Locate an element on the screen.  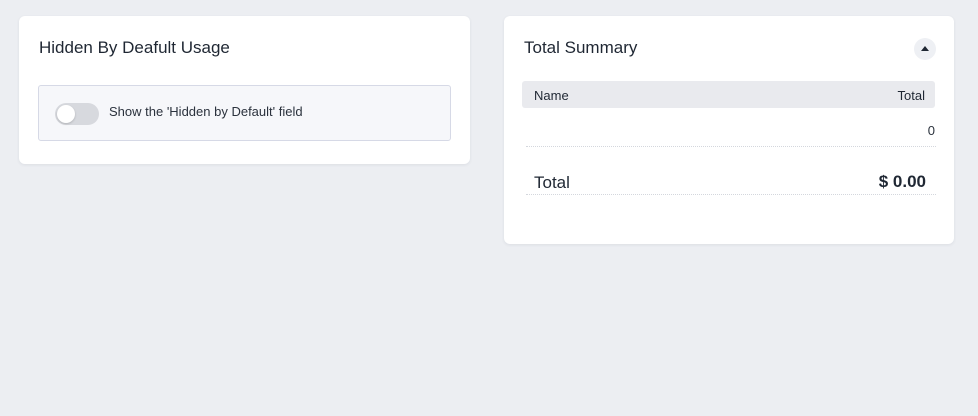
total-divider is located at coordinates (731, 194).